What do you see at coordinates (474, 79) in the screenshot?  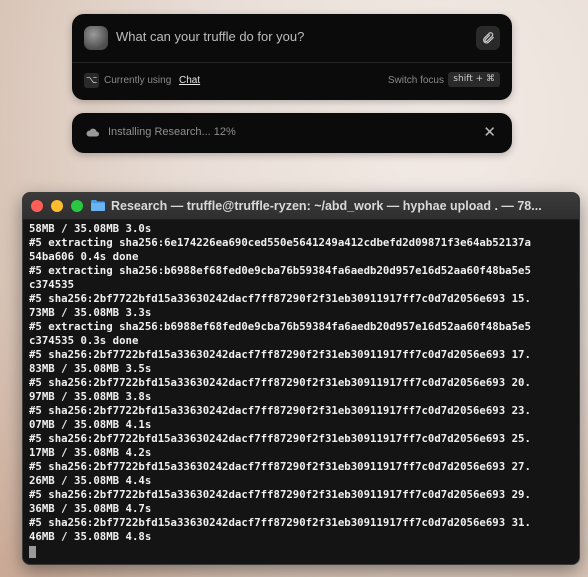 I see `shortcut-badge: shift + ⌘` at bounding box center [474, 79].